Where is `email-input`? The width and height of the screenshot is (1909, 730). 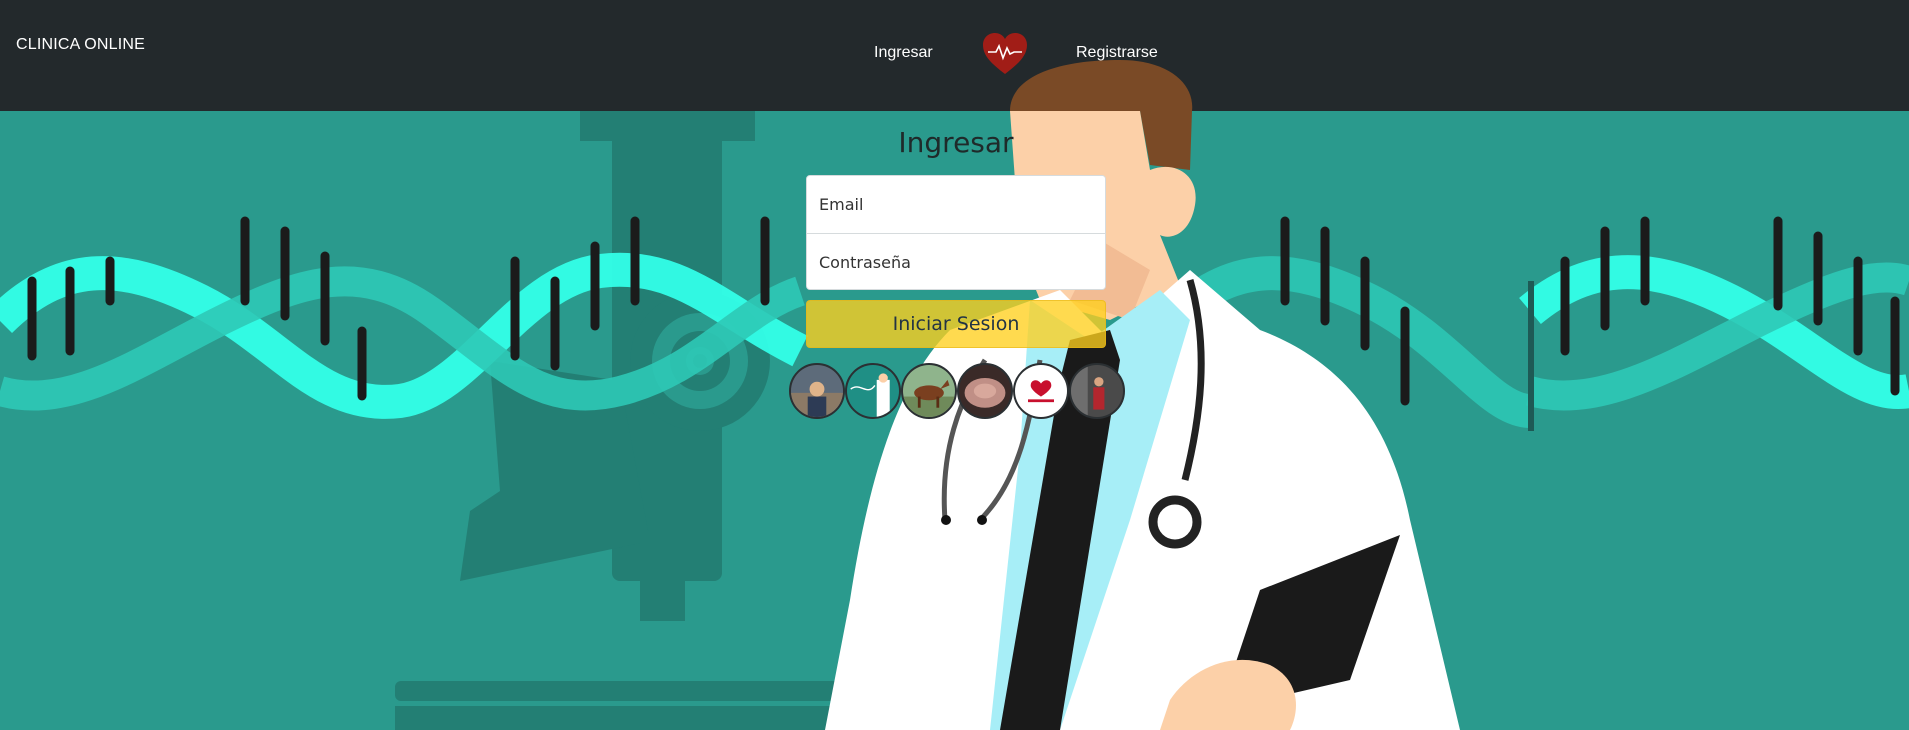
email-input is located at coordinates (956, 204).